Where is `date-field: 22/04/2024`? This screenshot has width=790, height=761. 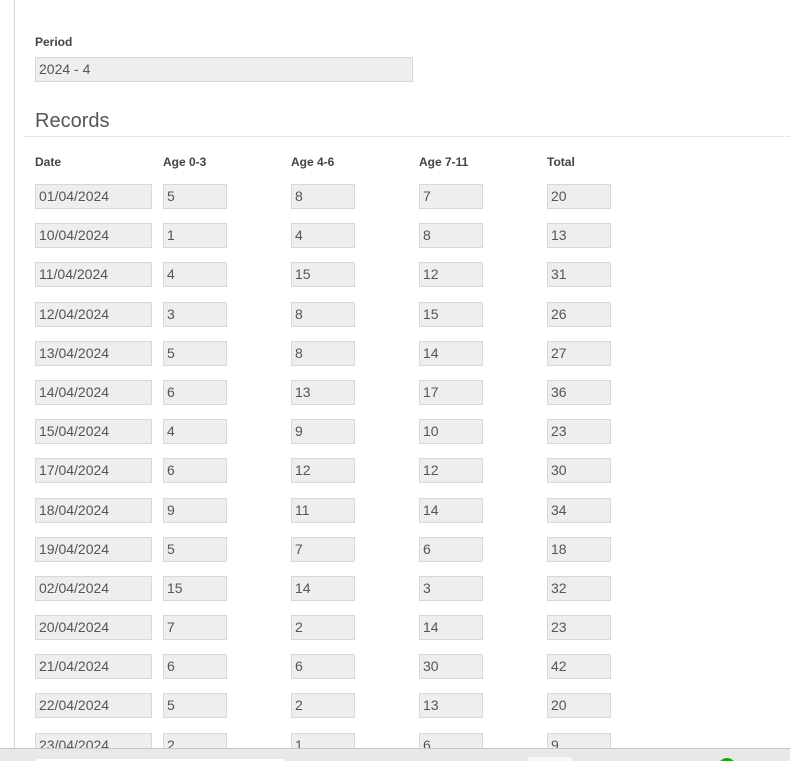 date-field: 22/04/2024 is located at coordinates (93, 706).